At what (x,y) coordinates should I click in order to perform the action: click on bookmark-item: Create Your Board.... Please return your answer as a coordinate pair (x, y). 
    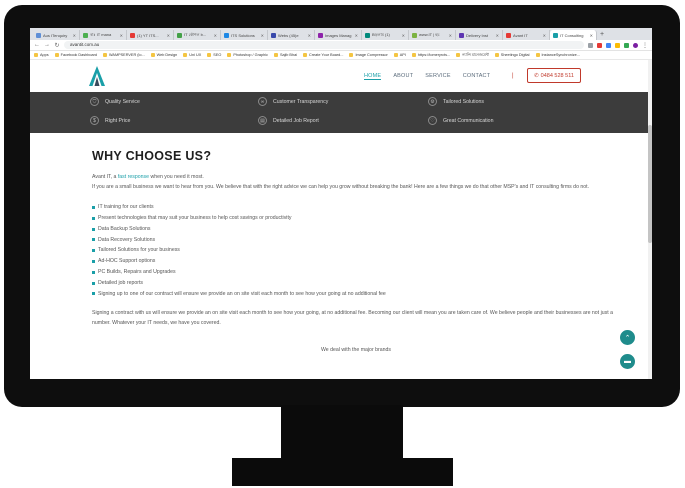
    Looking at the image, I should click on (323, 55).